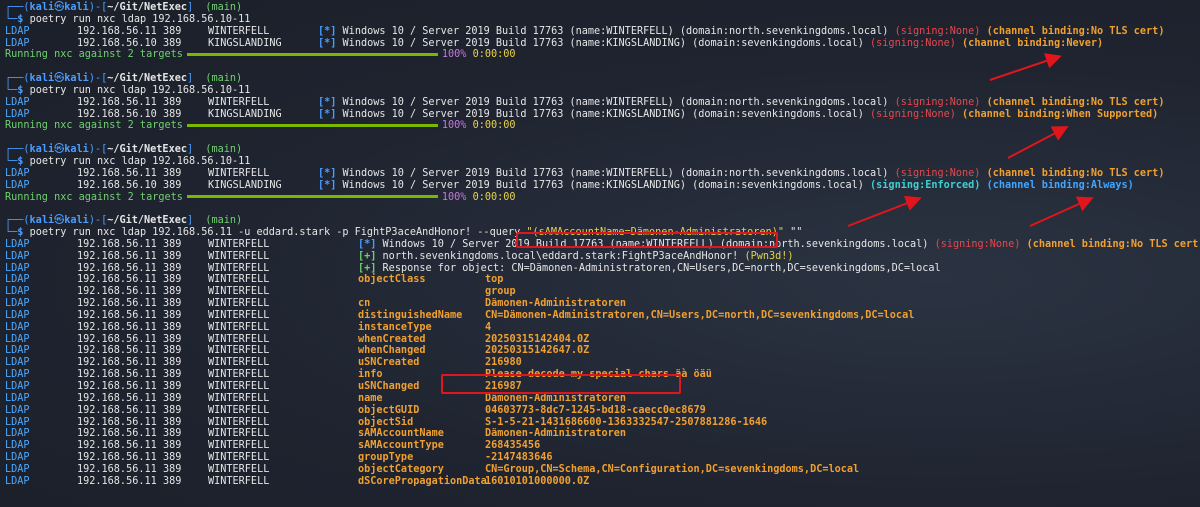  Describe the element at coordinates (1061, 211) in the screenshot. I see `arrow-channel-binding-always` at that location.